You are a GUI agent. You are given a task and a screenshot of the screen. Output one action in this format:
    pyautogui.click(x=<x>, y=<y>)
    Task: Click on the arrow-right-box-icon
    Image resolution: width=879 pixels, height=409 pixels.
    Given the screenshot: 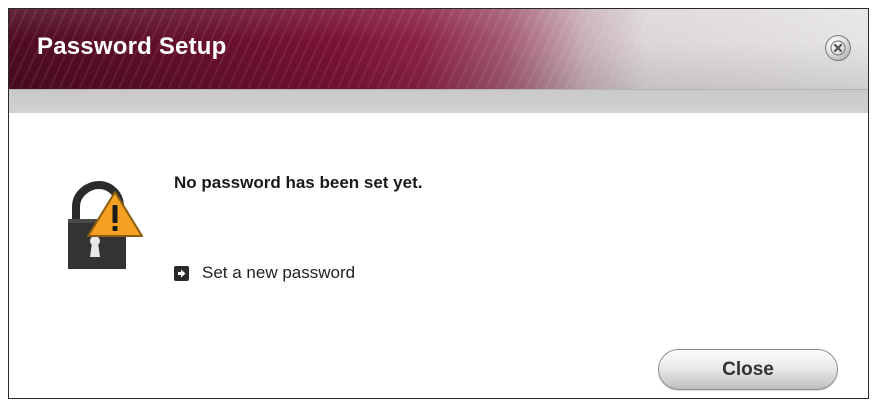 What is the action you would take?
    pyautogui.click(x=181, y=273)
    